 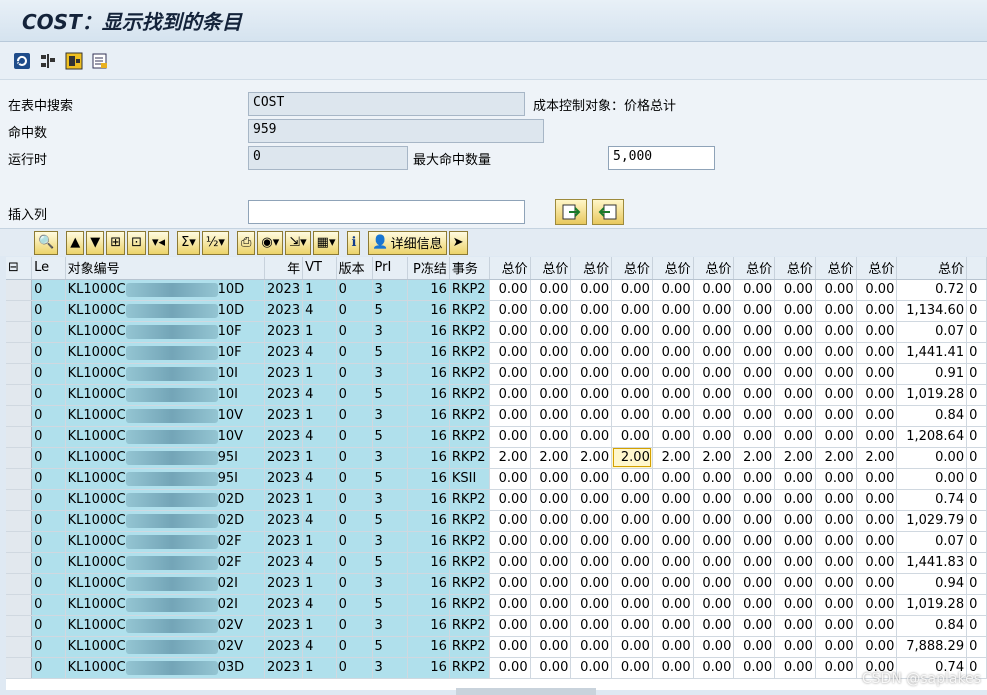 I want to click on cell-object-number: KL1000C 10D, so click(x=165, y=290).